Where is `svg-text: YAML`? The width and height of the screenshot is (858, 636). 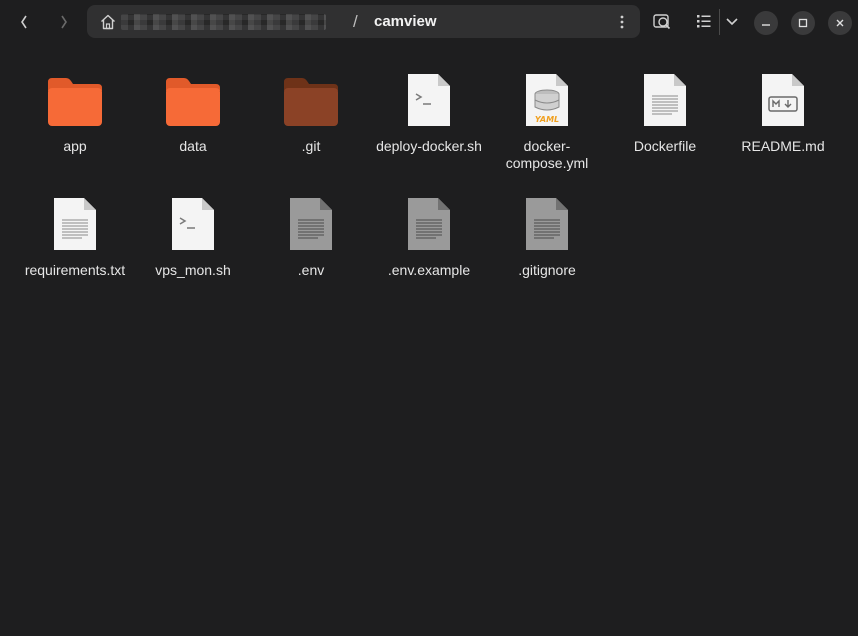
svg-text: YAML is located at coordinates (547, 119).